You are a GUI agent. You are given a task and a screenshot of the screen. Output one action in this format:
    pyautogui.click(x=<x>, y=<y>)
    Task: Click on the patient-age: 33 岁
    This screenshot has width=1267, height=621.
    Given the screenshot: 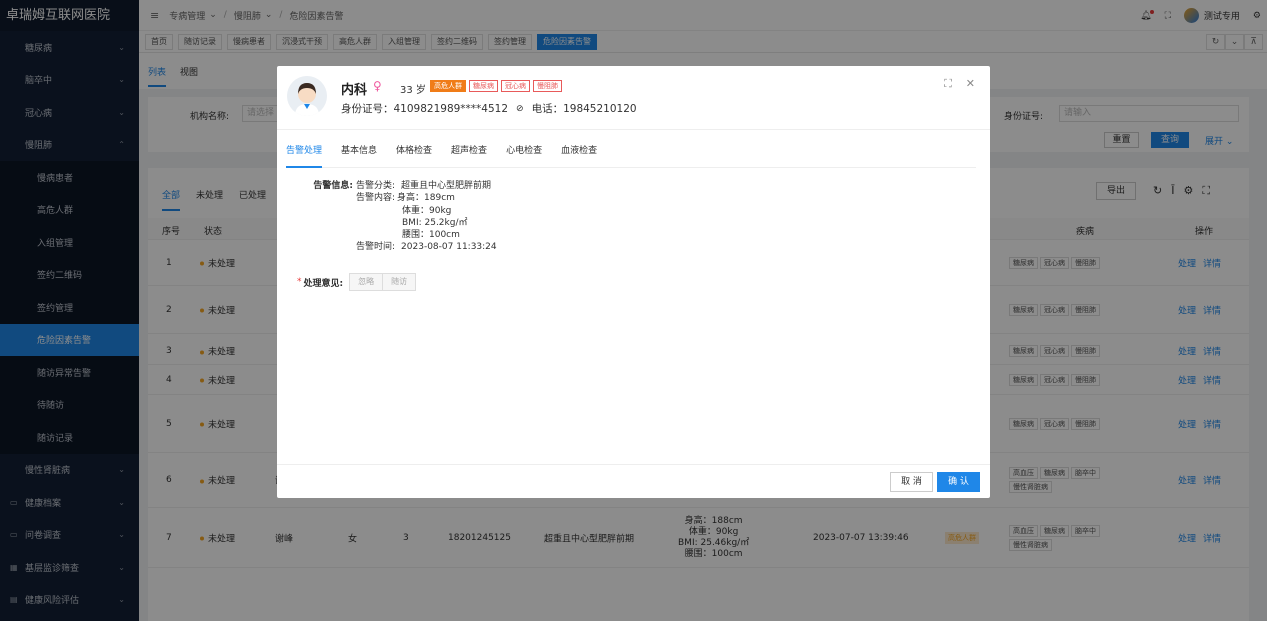 What is the action you would take?
    pyautogui.click(x=413, y=90)
    